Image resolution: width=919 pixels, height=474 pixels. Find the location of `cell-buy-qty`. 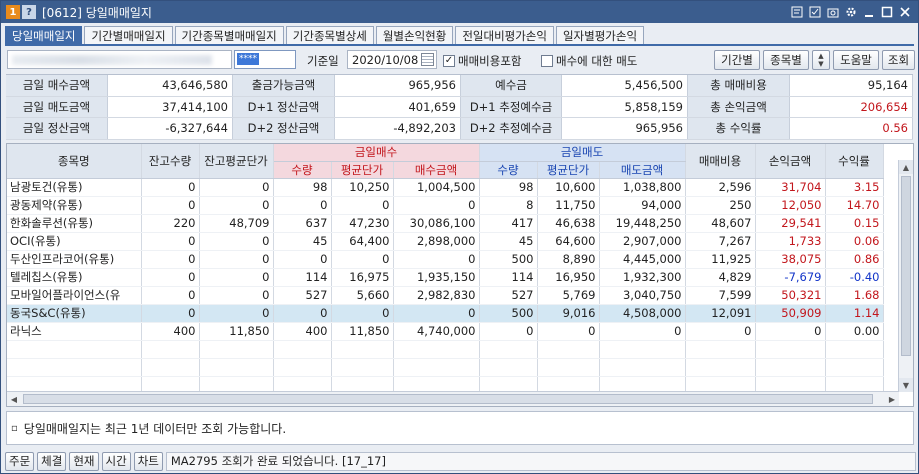

cell-buy-qty is located at coordinates (302, 367).